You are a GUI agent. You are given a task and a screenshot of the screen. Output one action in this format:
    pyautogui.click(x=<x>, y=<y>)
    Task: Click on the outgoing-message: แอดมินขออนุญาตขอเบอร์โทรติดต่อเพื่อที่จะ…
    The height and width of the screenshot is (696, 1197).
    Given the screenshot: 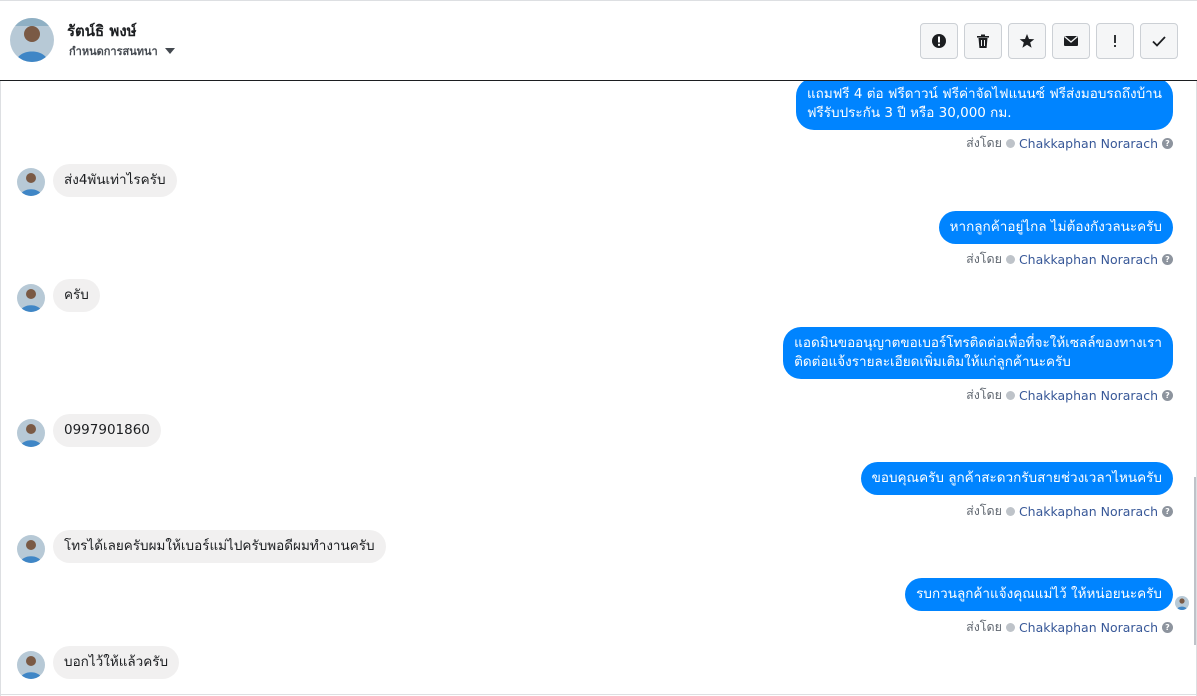 What is the action you would take?
    pyautogui.click(x=978, y=353)
    